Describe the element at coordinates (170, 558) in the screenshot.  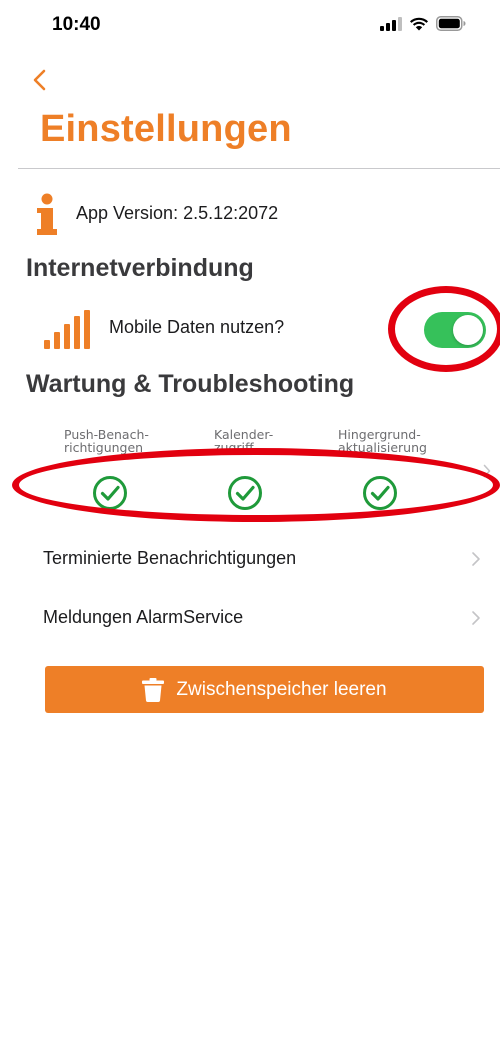
I see `list-item-label: Terminierte Benachrichtigungen` at that location.